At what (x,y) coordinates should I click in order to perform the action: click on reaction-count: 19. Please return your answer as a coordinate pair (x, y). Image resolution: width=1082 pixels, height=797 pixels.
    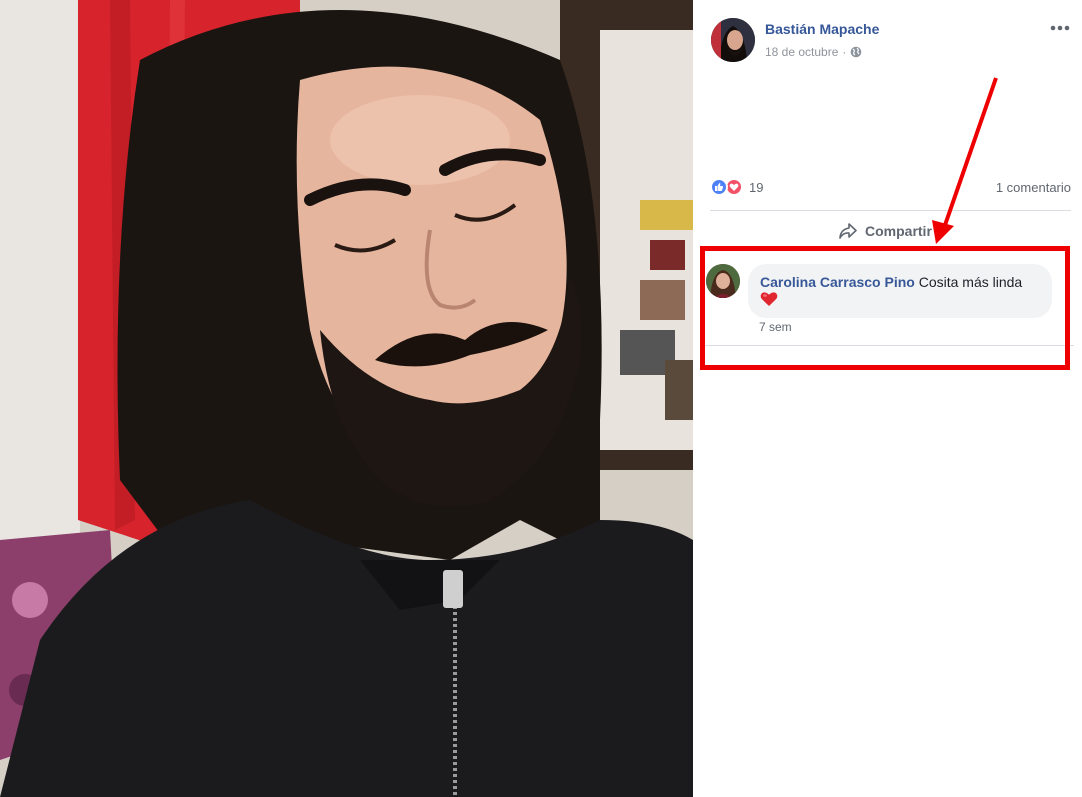
    Looking at the image, I should click on (756, 187).